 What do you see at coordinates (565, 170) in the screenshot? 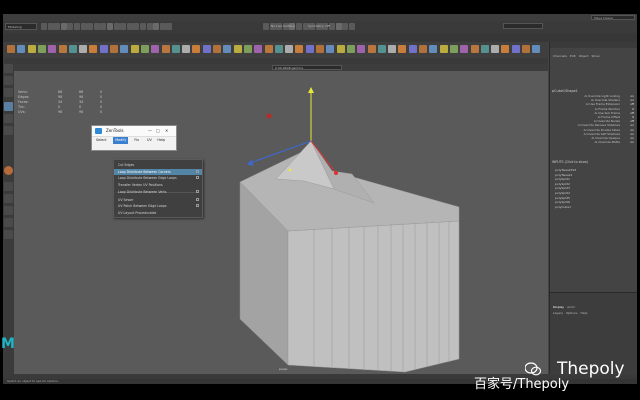
I see `input-node: polyTweak393` at bounding box center [565, 170].